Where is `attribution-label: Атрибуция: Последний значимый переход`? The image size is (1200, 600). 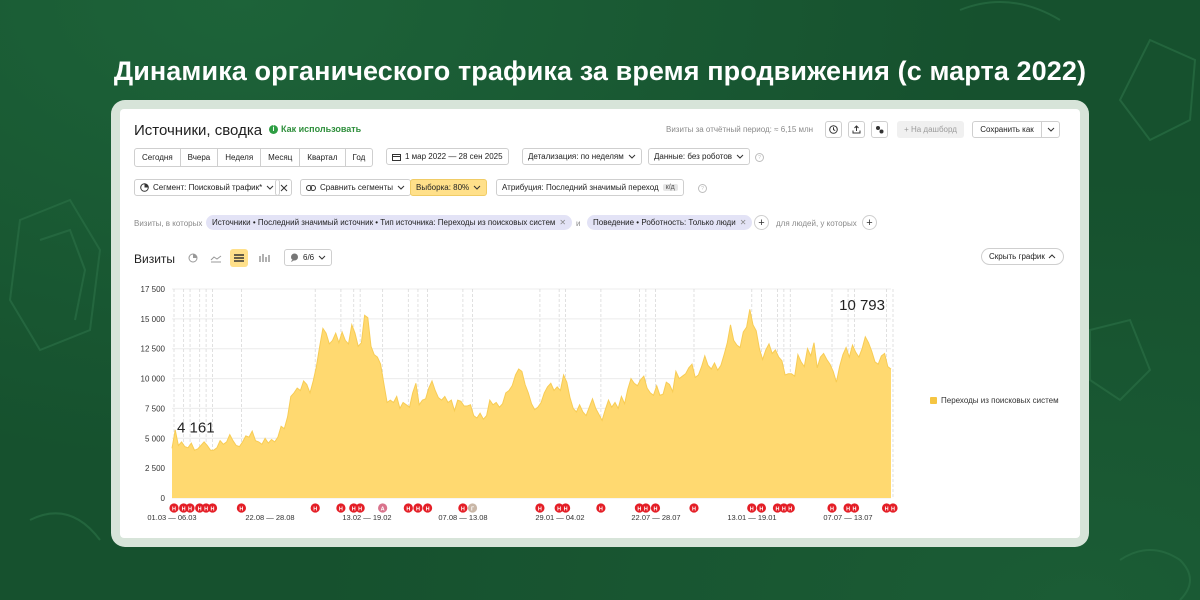
attribution-label: Атрибуция: Последний значимый переход is located at coordinates (580, 187).